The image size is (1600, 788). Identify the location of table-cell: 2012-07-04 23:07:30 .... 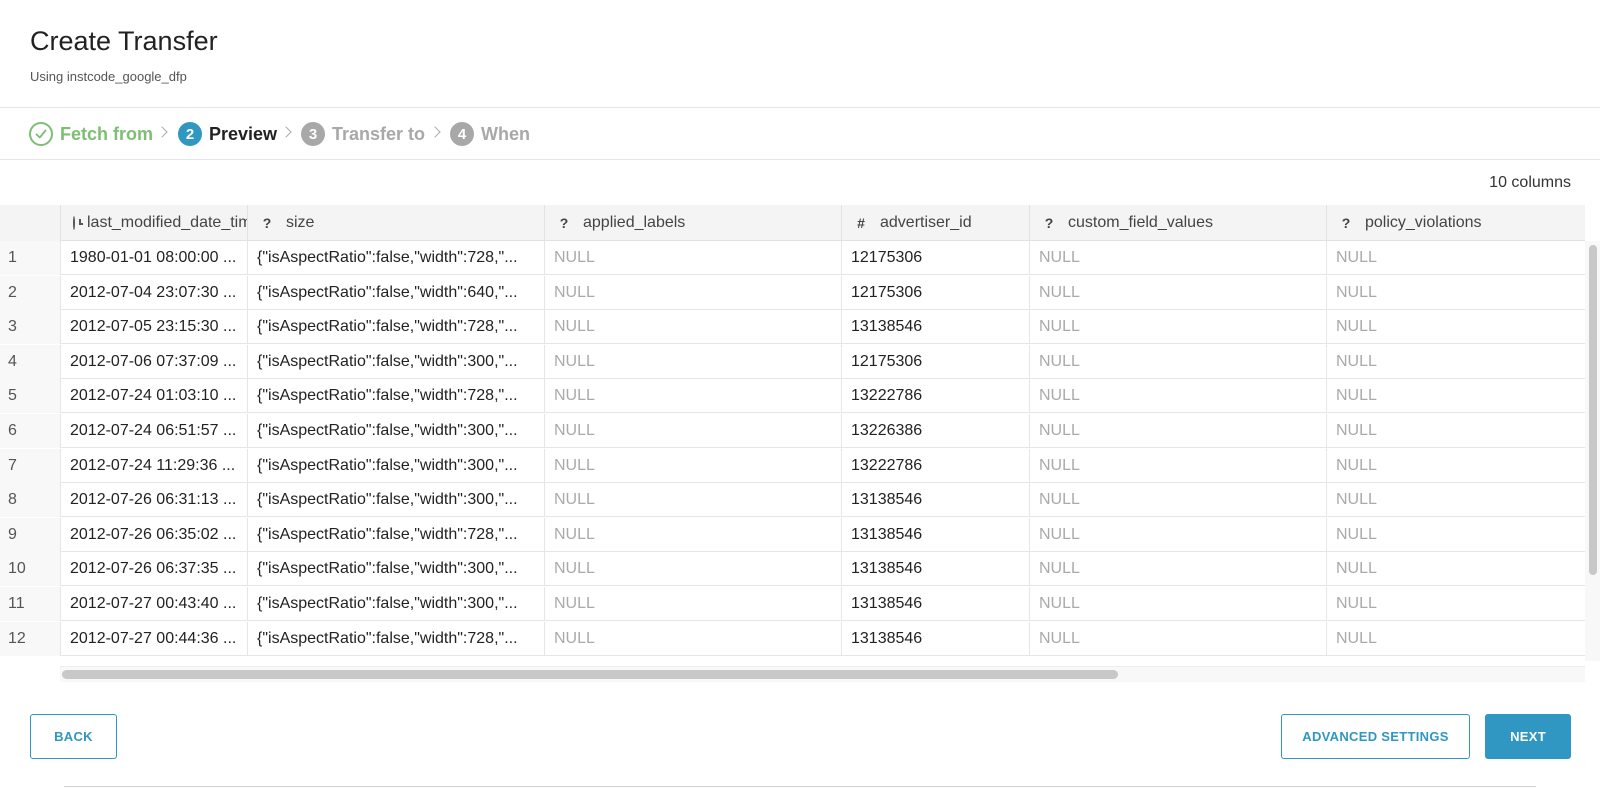
(153, 292).